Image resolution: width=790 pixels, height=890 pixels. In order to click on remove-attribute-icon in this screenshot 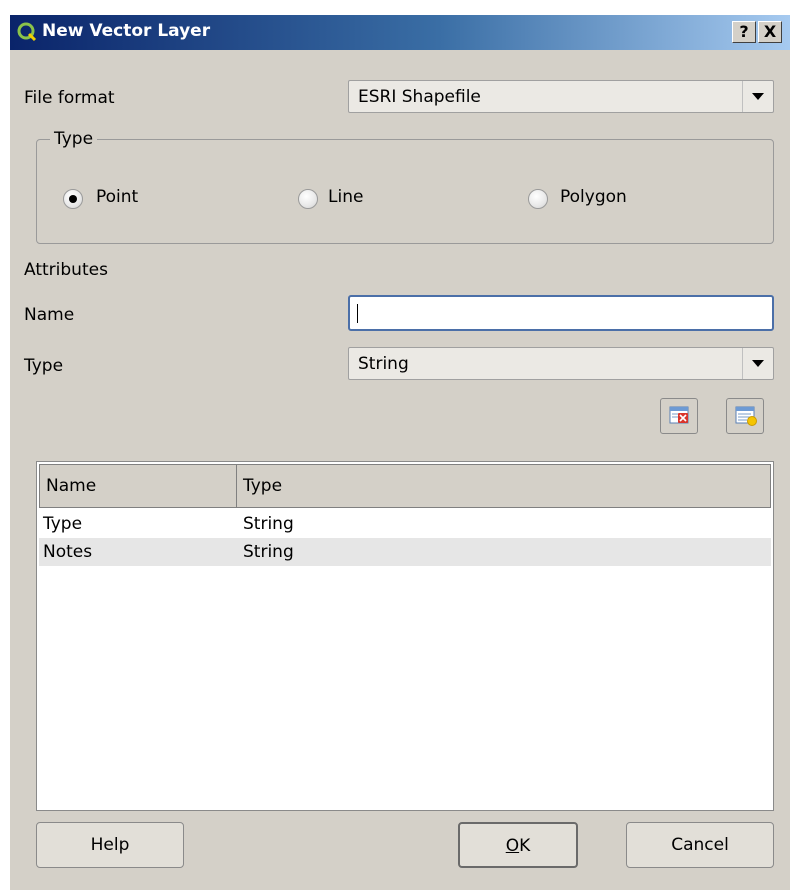, I will do `click(679, 415)`.